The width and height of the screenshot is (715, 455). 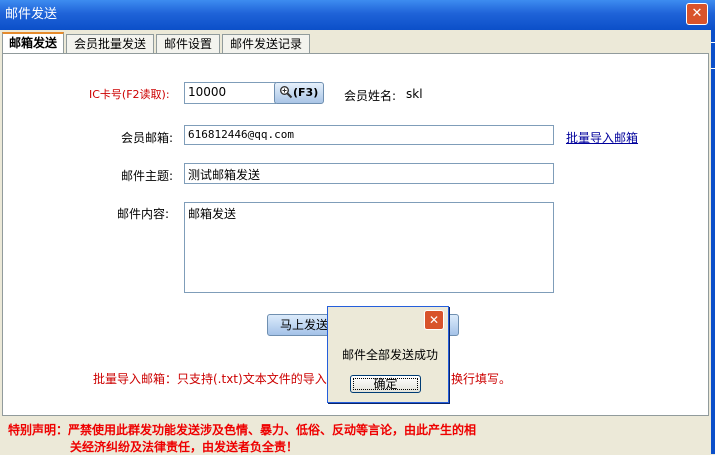 What do you see at coordinates (147, 138) in the screenshot?
I see `member-email-label: 会员邮箱:` at bounding box center [147, 138].